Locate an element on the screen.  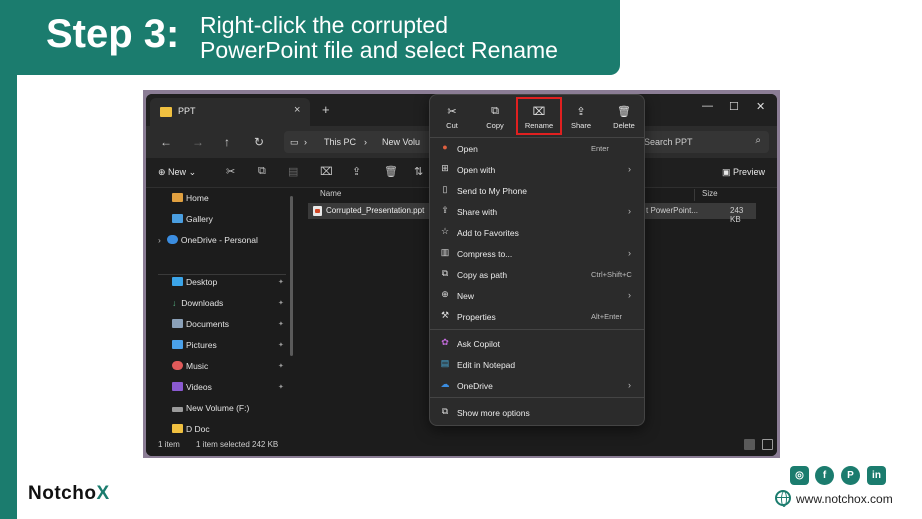
menu-label: Copy as path is located at coordinates (482, 275).